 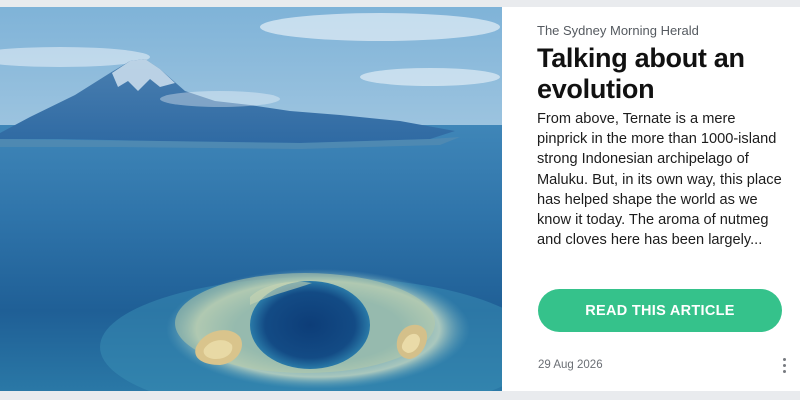 What do you see at coordinates (660, 310) in the screenshot?
I see `read-article-button: READ THIS ARTICLE` at bounding box center [660, 310].